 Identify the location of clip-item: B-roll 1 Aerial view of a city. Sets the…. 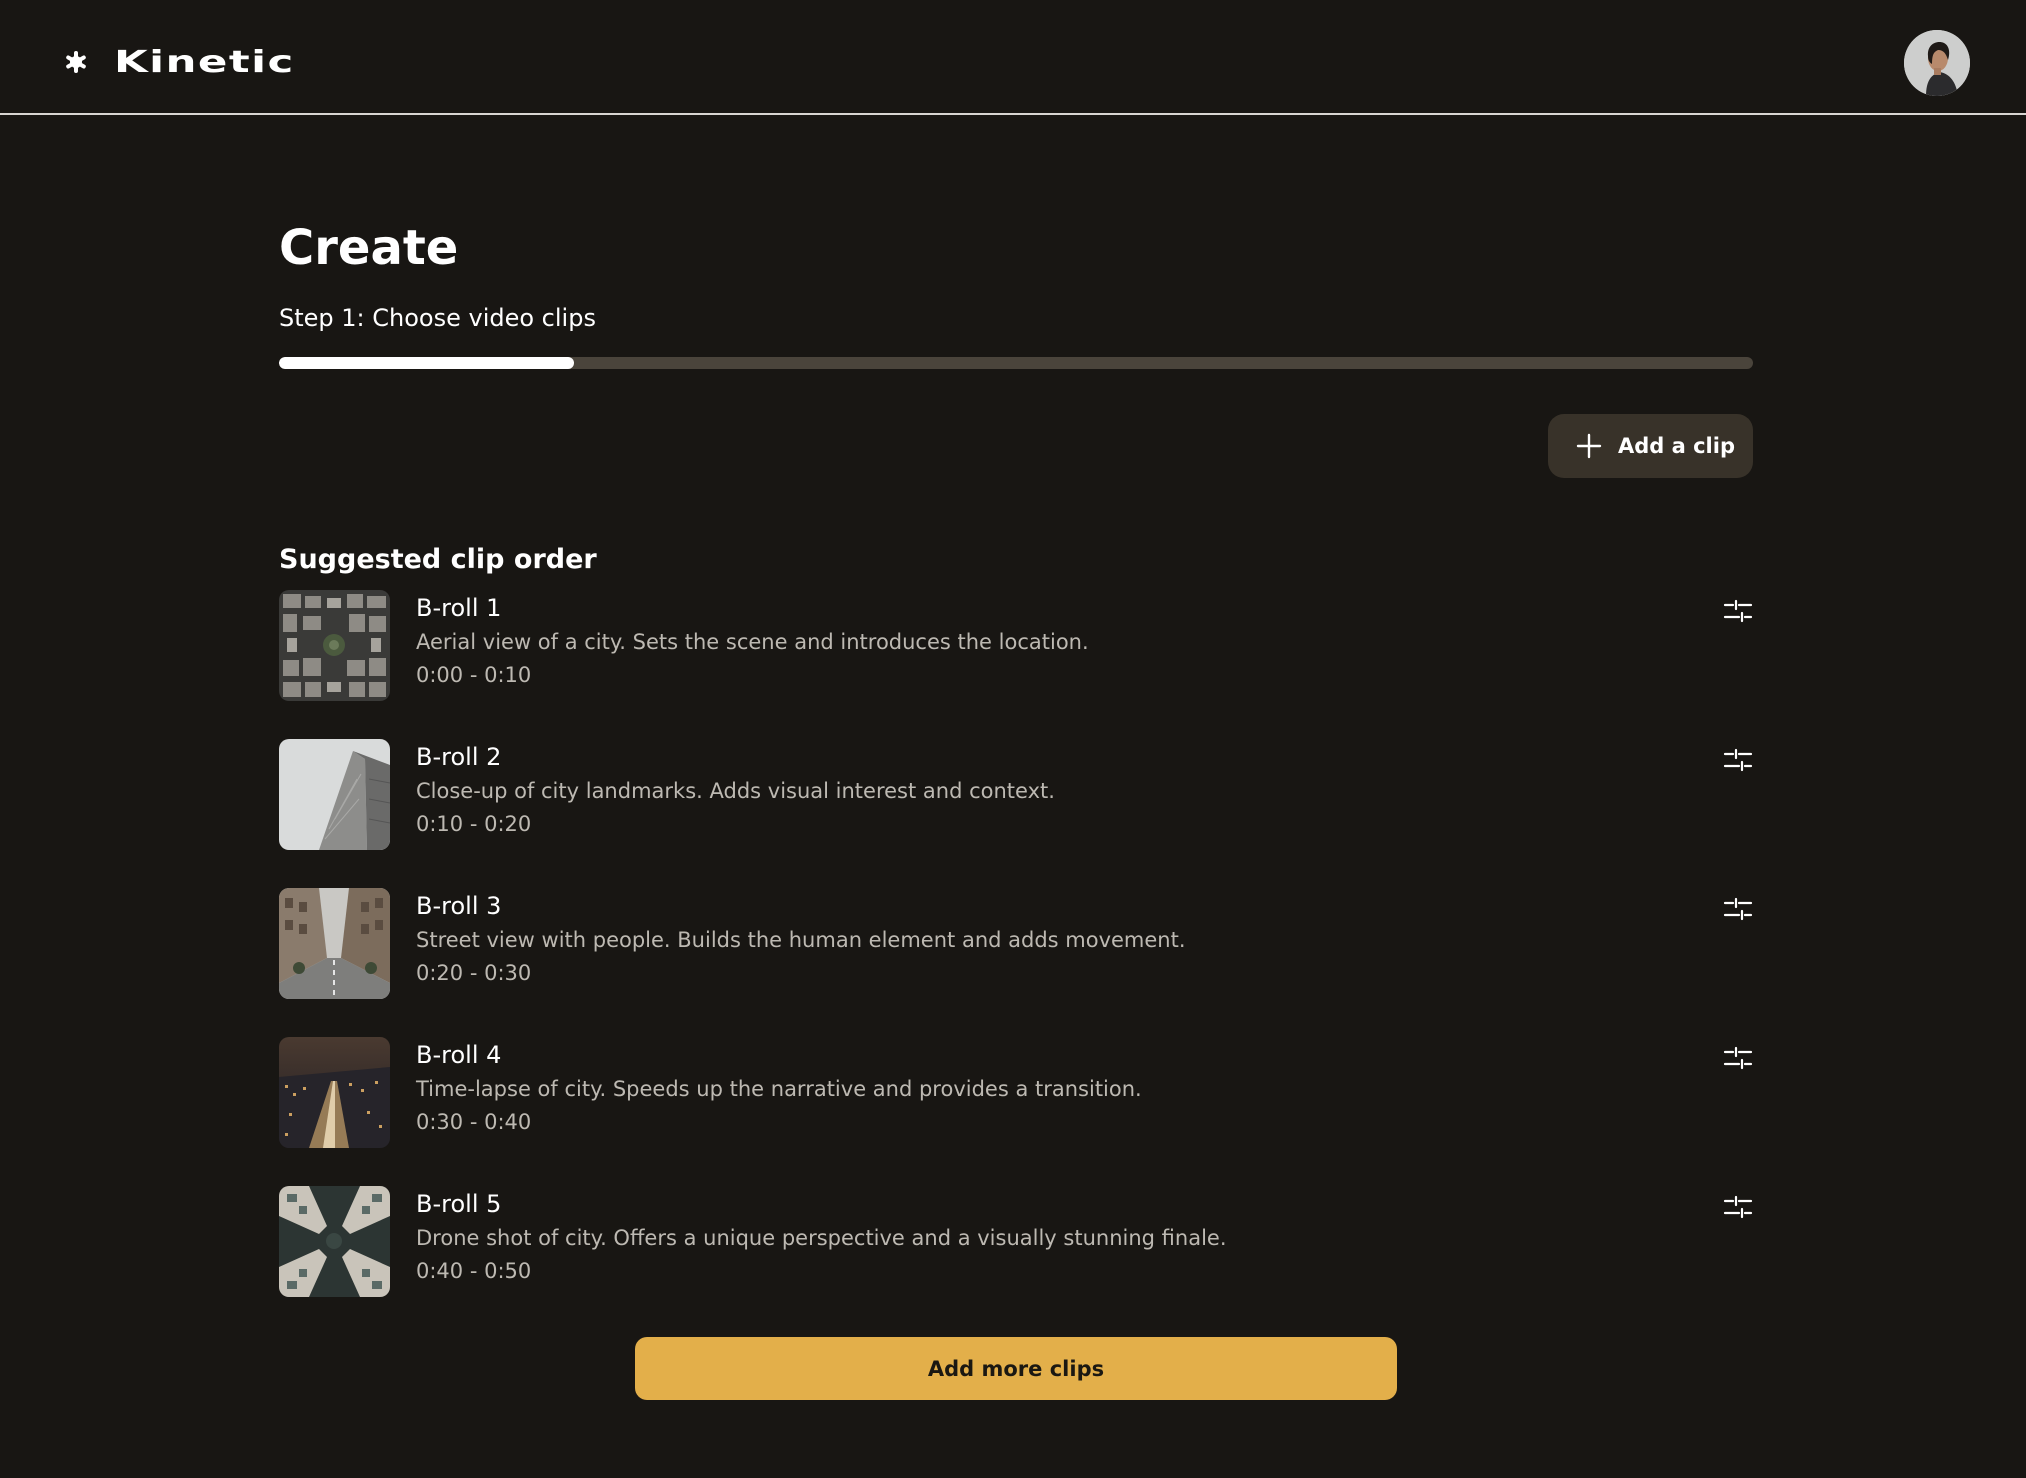
(1016, 664).